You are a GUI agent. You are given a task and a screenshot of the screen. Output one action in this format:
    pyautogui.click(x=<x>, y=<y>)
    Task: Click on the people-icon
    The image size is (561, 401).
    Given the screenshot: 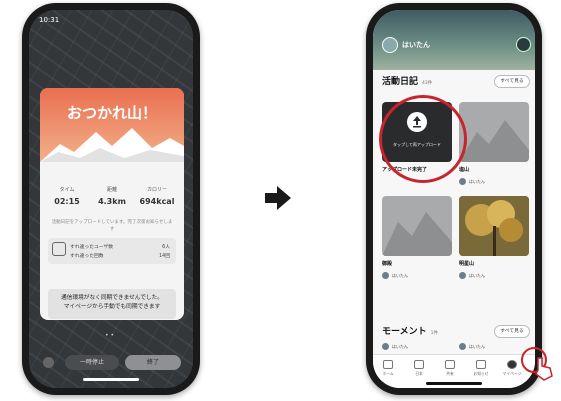 What is the action you would take?
    pyautogui.click(x=59, y=249)
    